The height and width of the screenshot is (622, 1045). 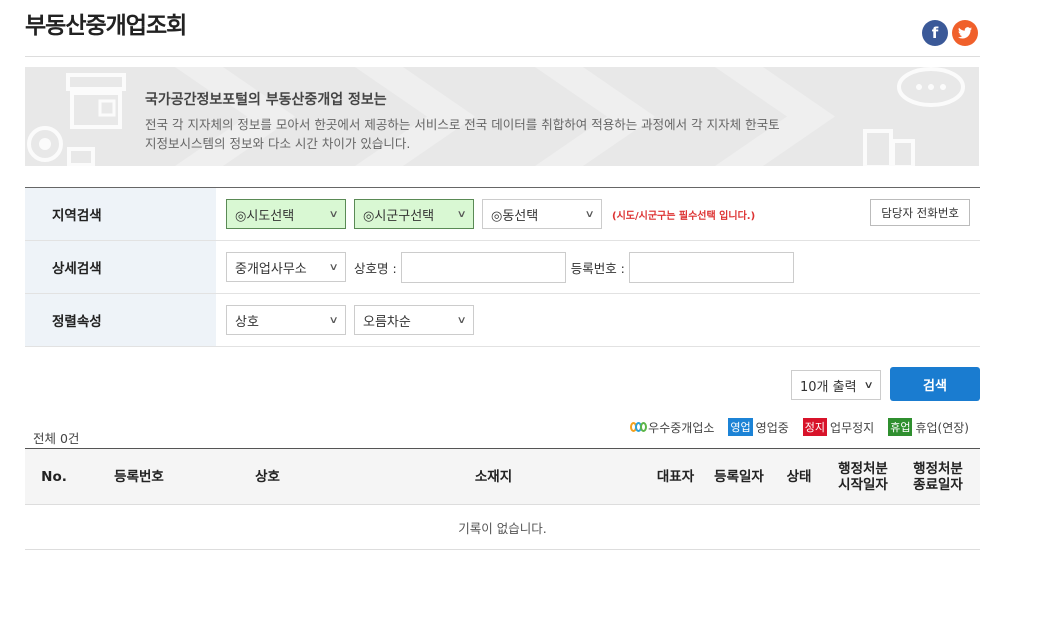 What do you see at coordinates (502, 320) in the screenshot?
I see `sort-row: 정렬속성 상호 ∨ 오름차순 ∨` at bounding box center [502, 320].